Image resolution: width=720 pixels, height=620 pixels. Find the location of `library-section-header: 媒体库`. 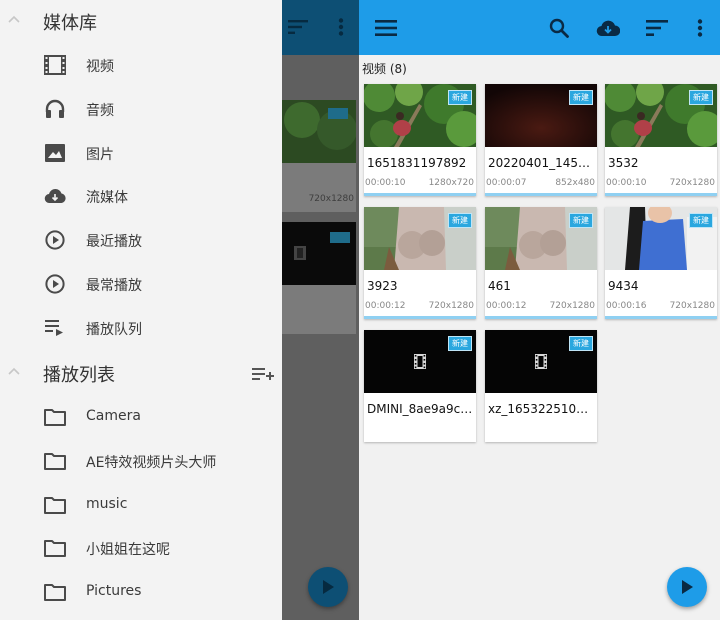

library-section-header: 媒体库 is located at coordinates (141, 21).